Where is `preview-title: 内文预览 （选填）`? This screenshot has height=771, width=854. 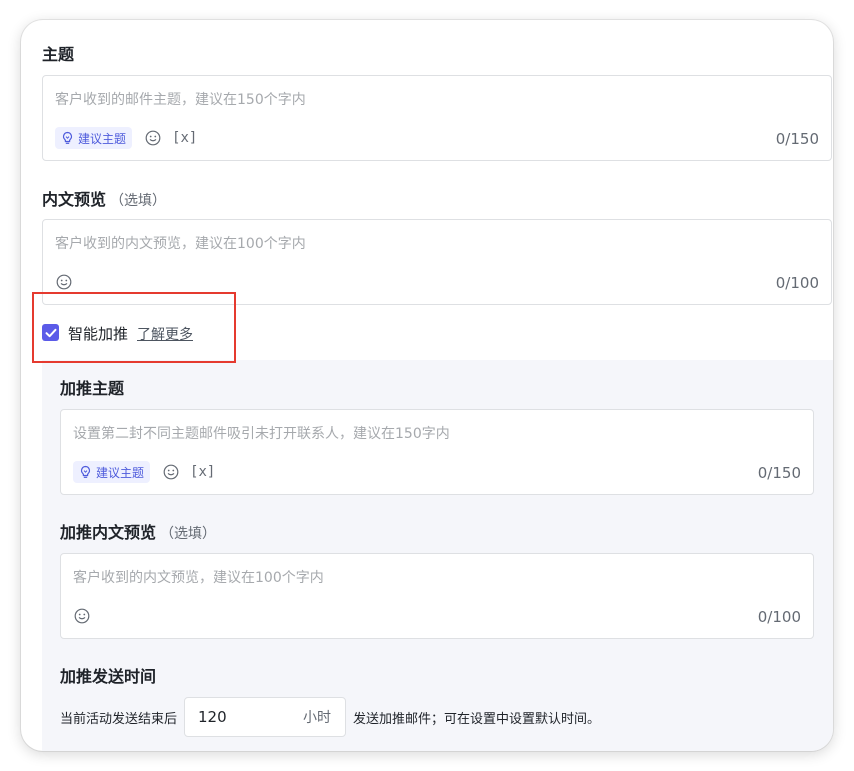
preview-title: 内文预览 （选填） is located at coordinates (104, 198).